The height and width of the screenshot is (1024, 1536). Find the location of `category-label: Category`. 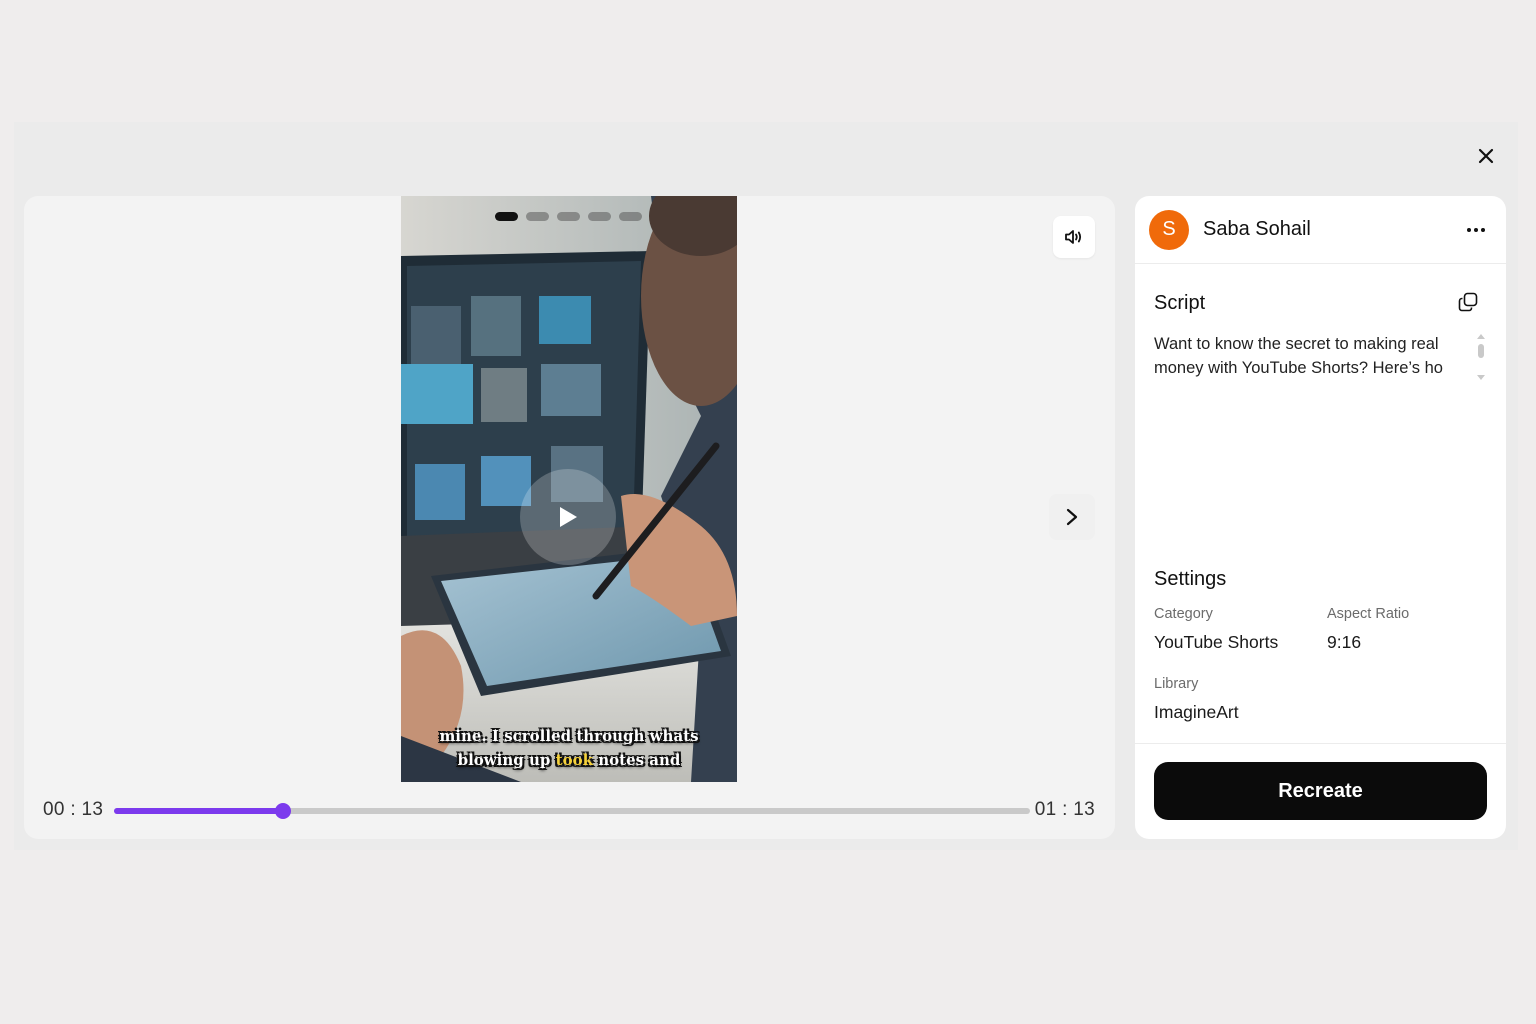

category-label: Category is located at coordinates (1183, 614).